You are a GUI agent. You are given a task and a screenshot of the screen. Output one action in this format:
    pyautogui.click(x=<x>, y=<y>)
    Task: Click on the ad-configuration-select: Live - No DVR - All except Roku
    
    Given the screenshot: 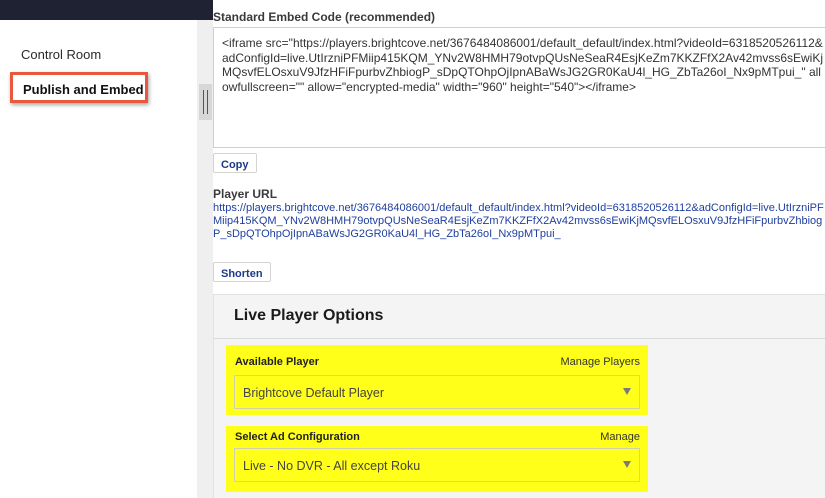 What is the action you would take?
    pyautogui.click(x=437, y=465)
    